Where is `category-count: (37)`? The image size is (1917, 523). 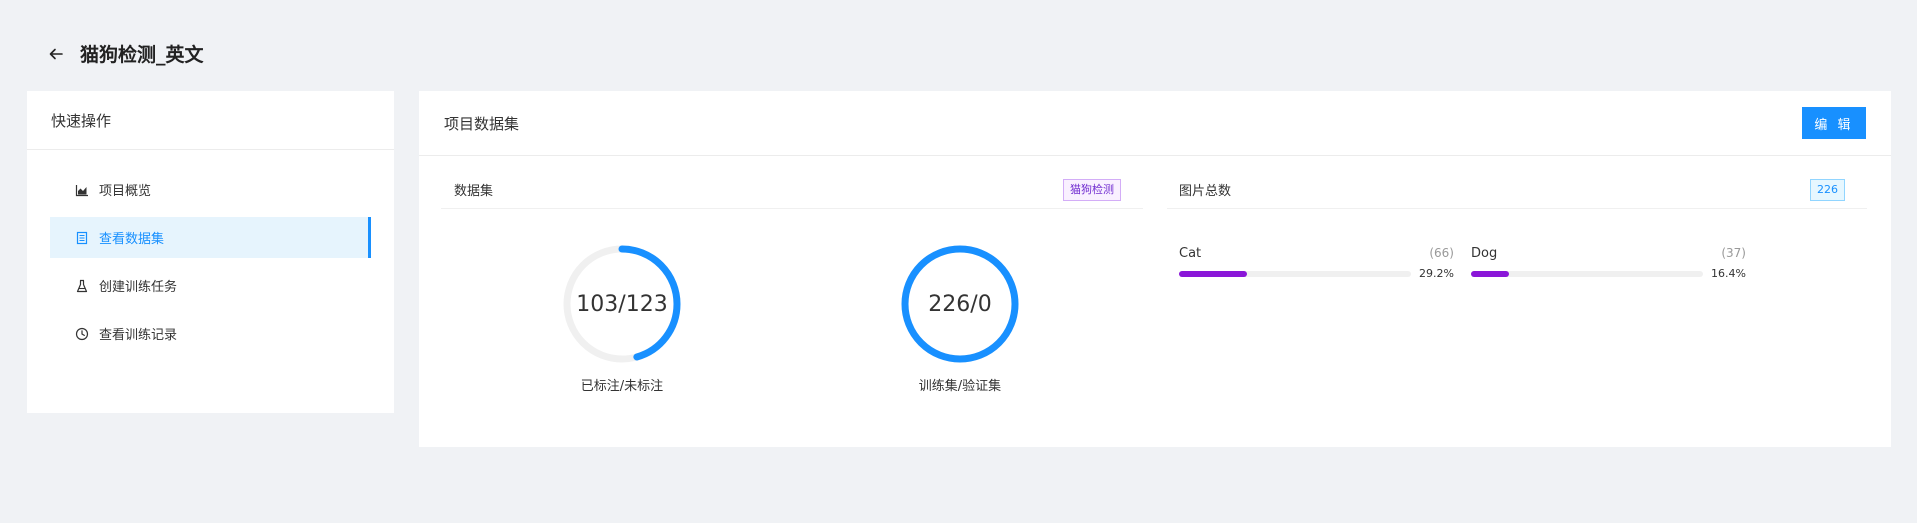 category-count: (37) is located at coordinates (1733, 253).